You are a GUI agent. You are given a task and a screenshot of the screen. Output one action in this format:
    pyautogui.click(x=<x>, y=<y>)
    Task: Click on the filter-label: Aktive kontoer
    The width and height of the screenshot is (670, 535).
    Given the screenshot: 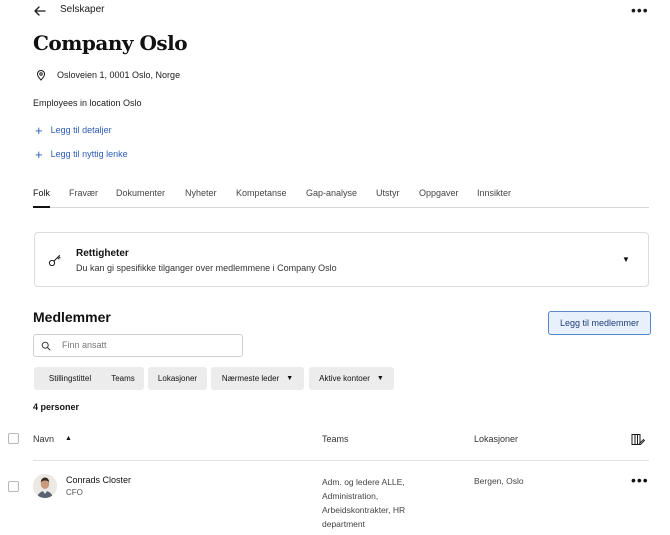 What is the action you would take?
    pyautogui.click(x=344, y=378)
    